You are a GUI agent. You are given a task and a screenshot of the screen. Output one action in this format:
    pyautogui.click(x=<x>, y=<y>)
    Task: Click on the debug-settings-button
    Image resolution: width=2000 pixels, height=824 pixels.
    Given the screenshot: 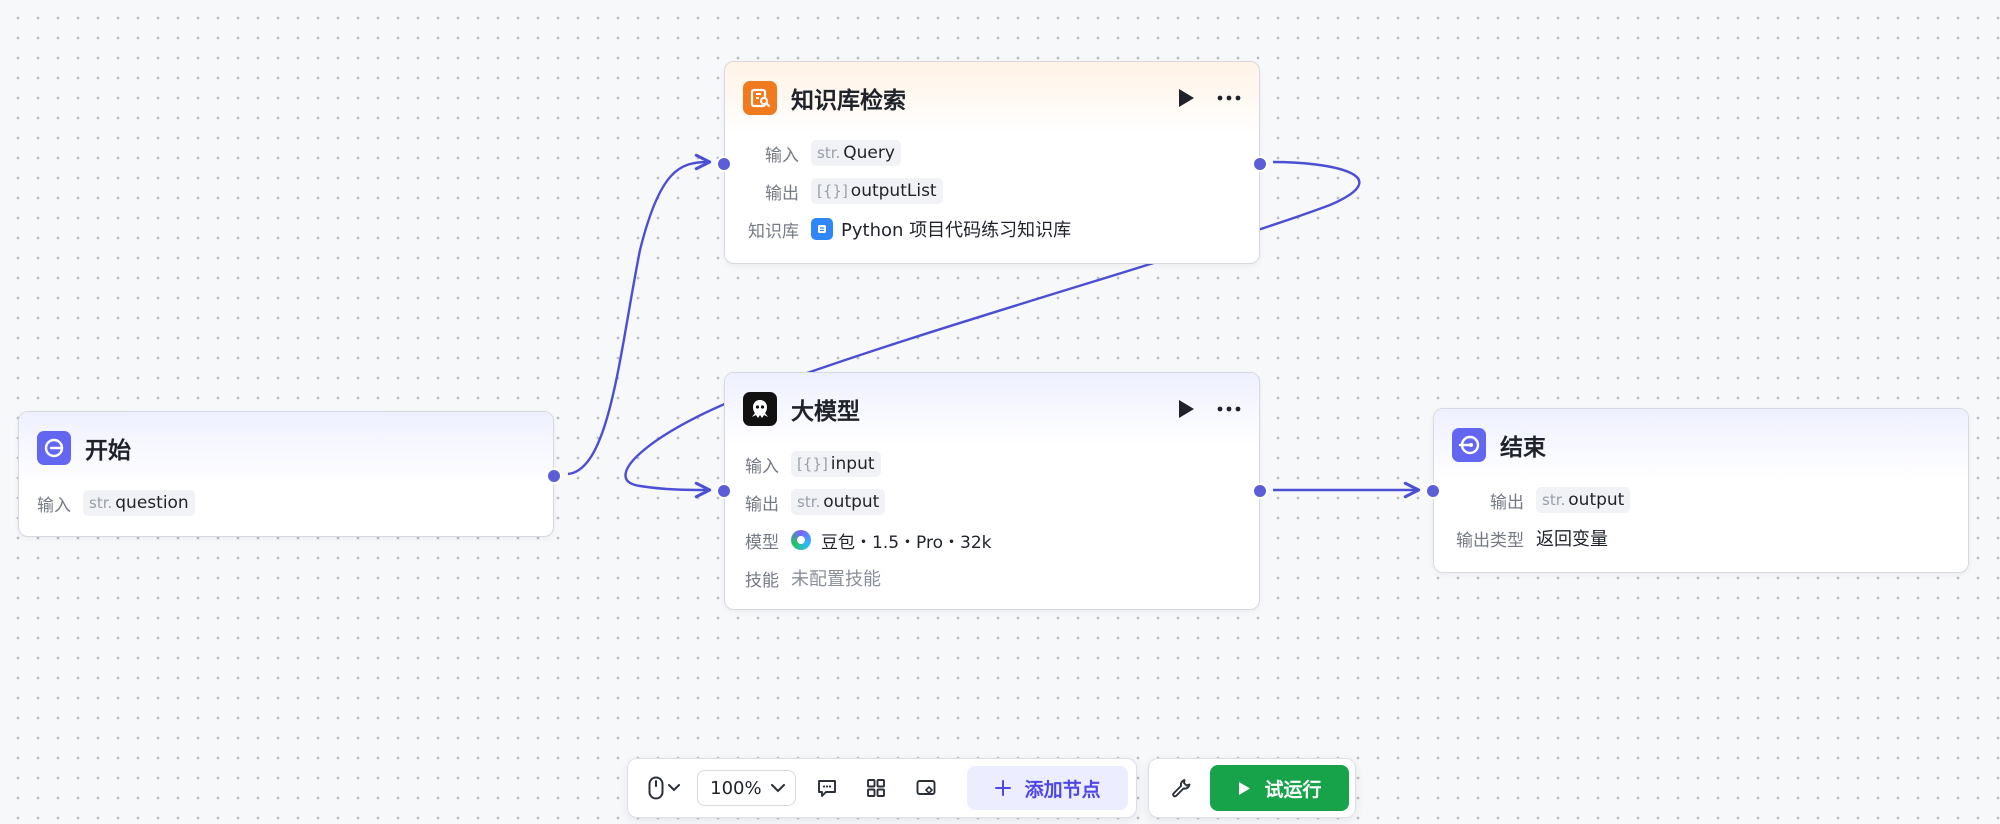 What is the action you would take?
    pyautogui.click(x=1180, y=788)
    